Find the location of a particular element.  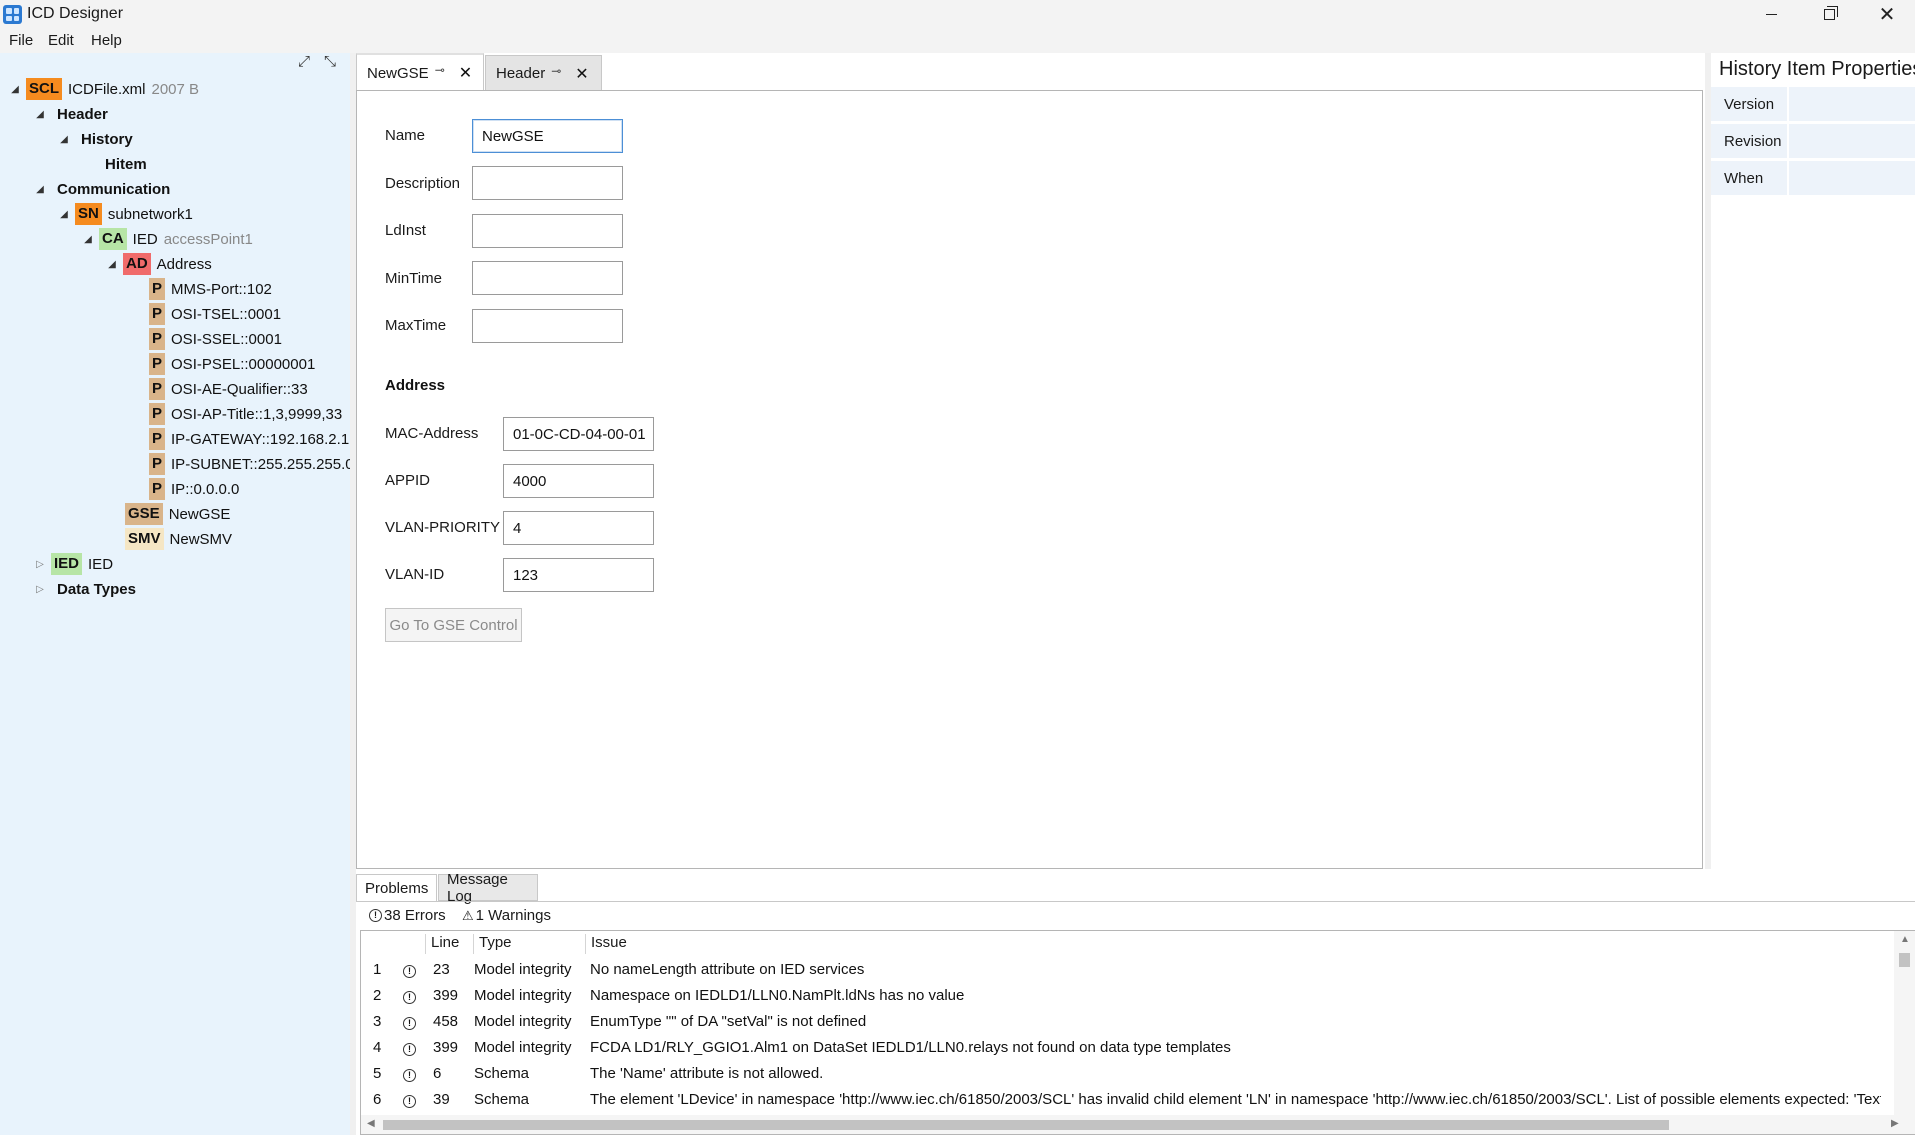

tree-node-param: P OSI-PSEL::00000001 is located at coordinates (232, 364).